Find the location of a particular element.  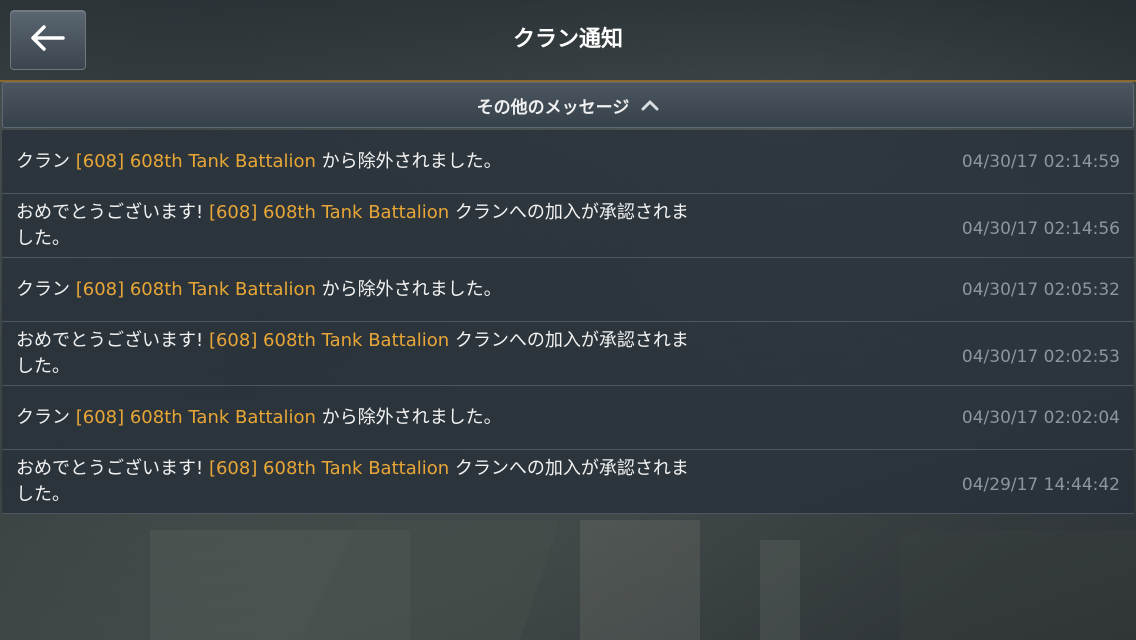

notification-timestamp: 04/30/17 02:14:59 is located at coordinates (1040, 162).